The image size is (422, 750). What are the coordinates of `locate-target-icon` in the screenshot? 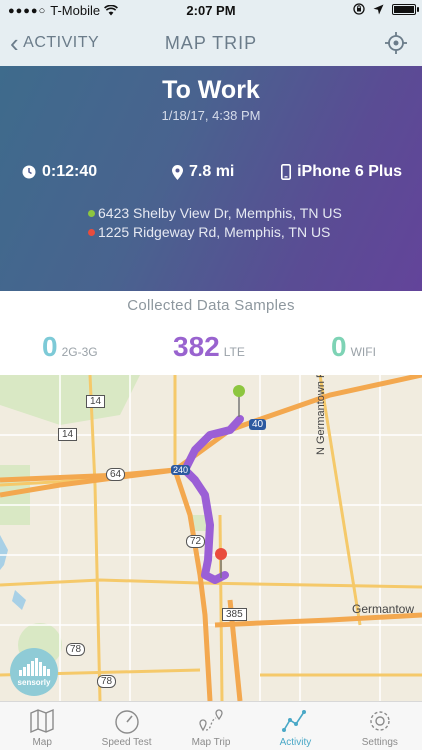 It's located at (396, 43).